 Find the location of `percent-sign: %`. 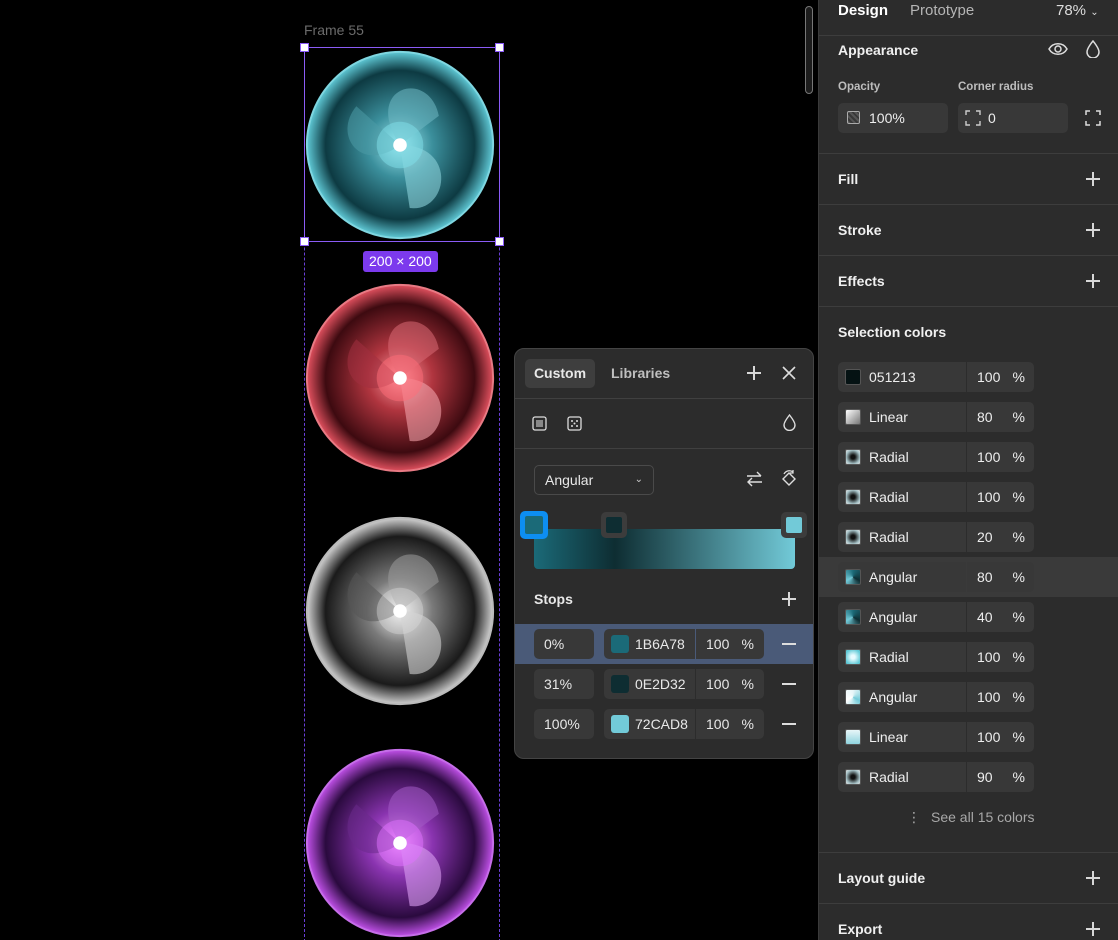

percent-sign: % is located at coordinates (1018, 497).